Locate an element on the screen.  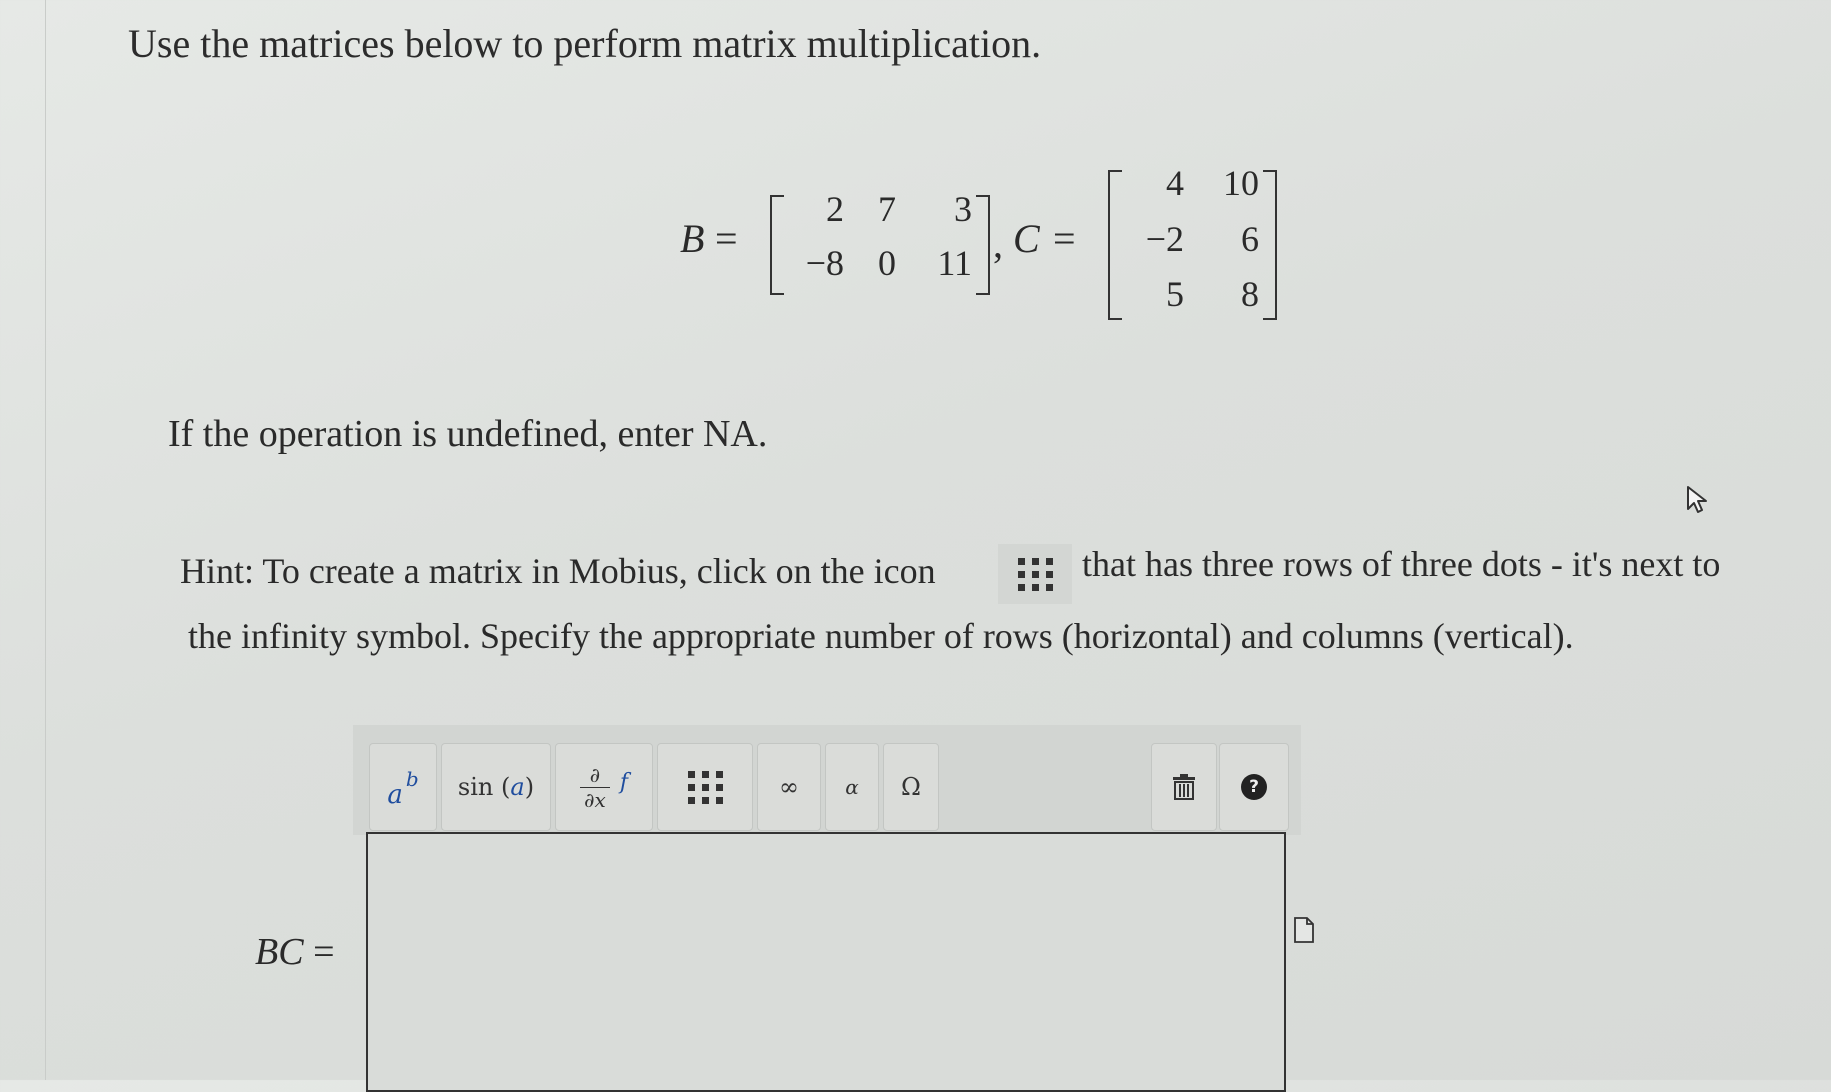
matrix-button is located at coordinates (705, 787).